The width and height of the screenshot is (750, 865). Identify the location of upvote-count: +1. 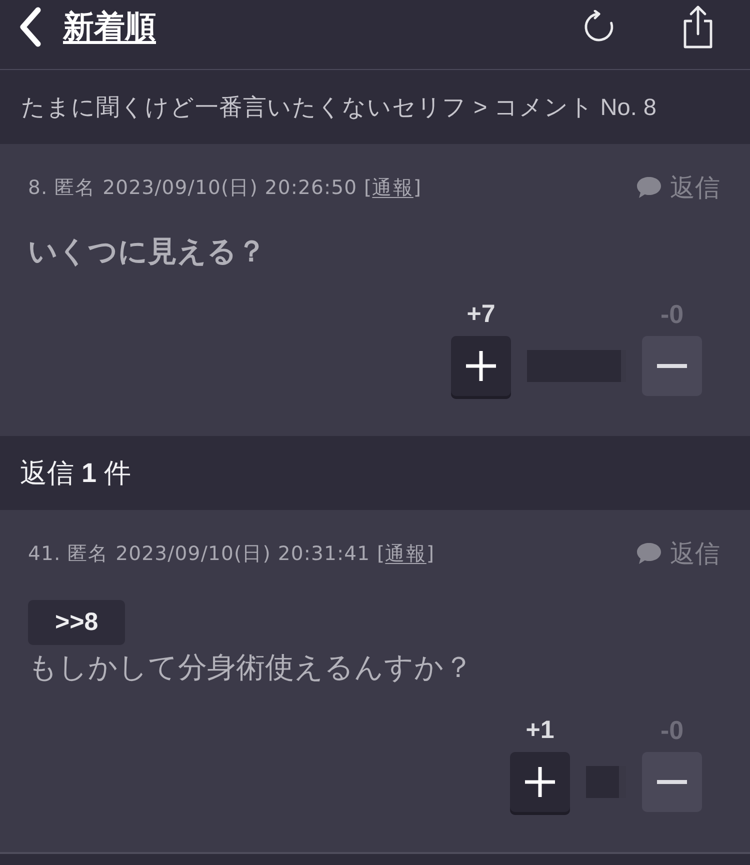
(540, 730).